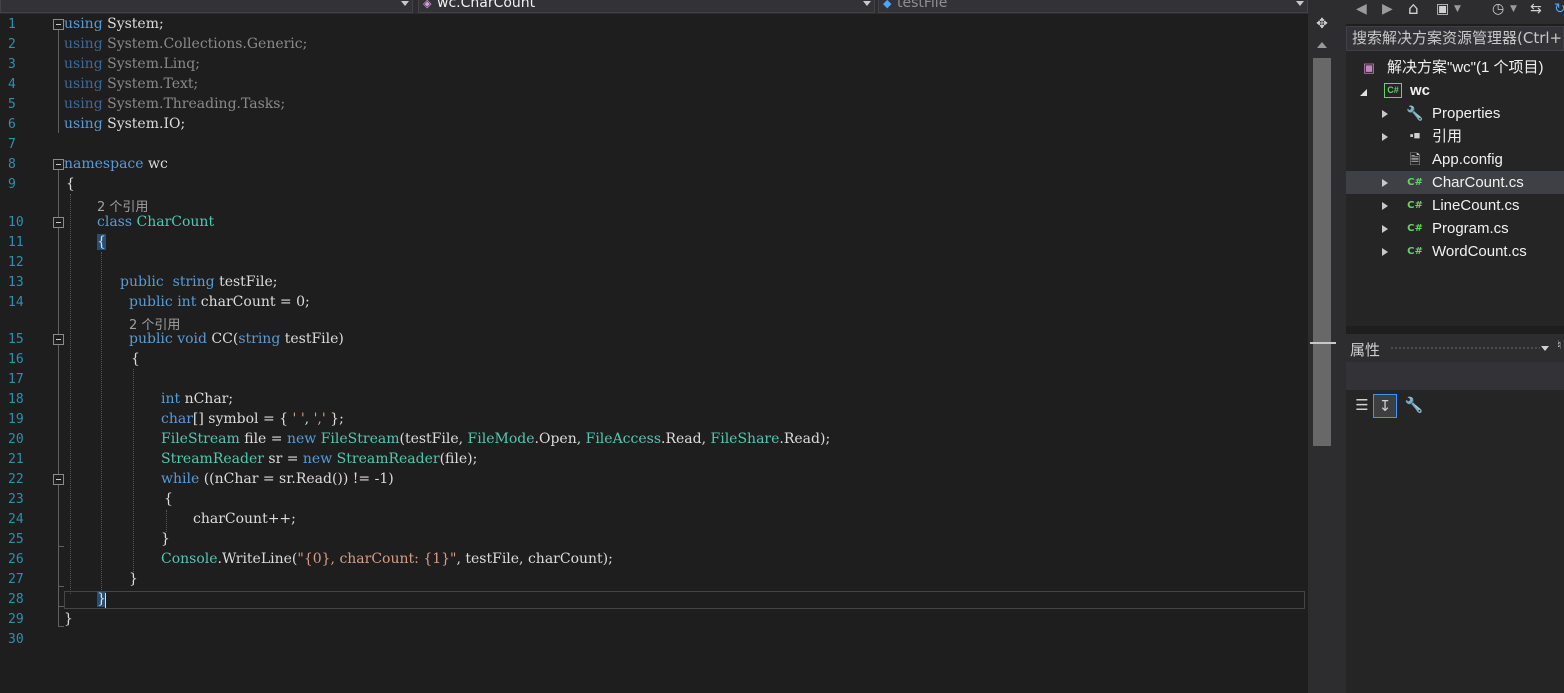 The width and height of the screenshot is (1564, 693). What do you see at coordinates (116, 164) in the screenshot?
I see `code-line: namespace wc` at bounding box center [116, 164].